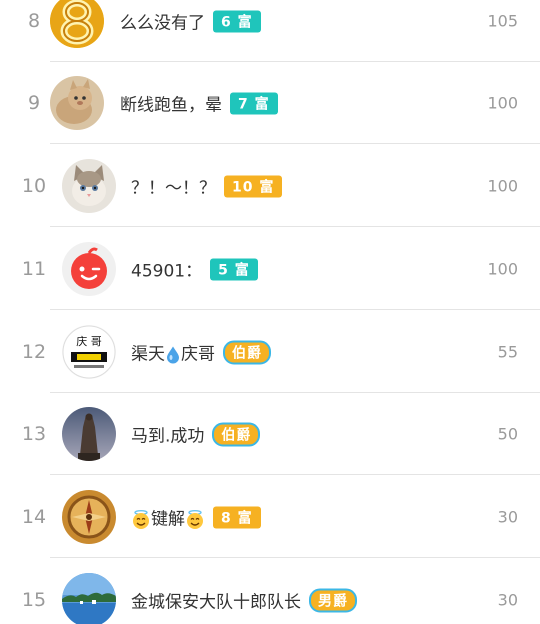 The width and height of the screenshot is (540, 624). I want to click on kitten-icon, so click(89, 186).